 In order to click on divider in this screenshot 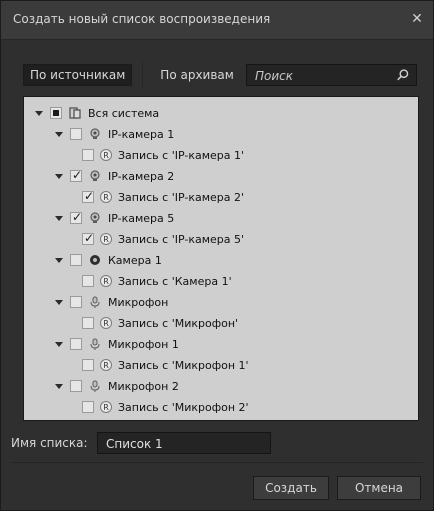, I will do `click(217, 462)`.